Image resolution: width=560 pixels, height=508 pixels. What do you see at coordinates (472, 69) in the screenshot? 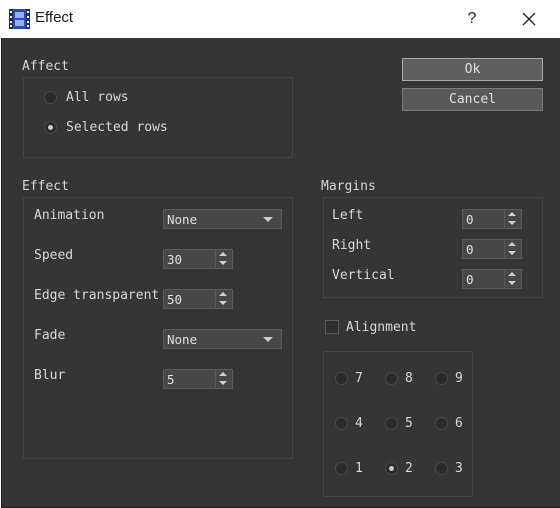
I see `ok-button: Ok` at bounding box center [472, 69].